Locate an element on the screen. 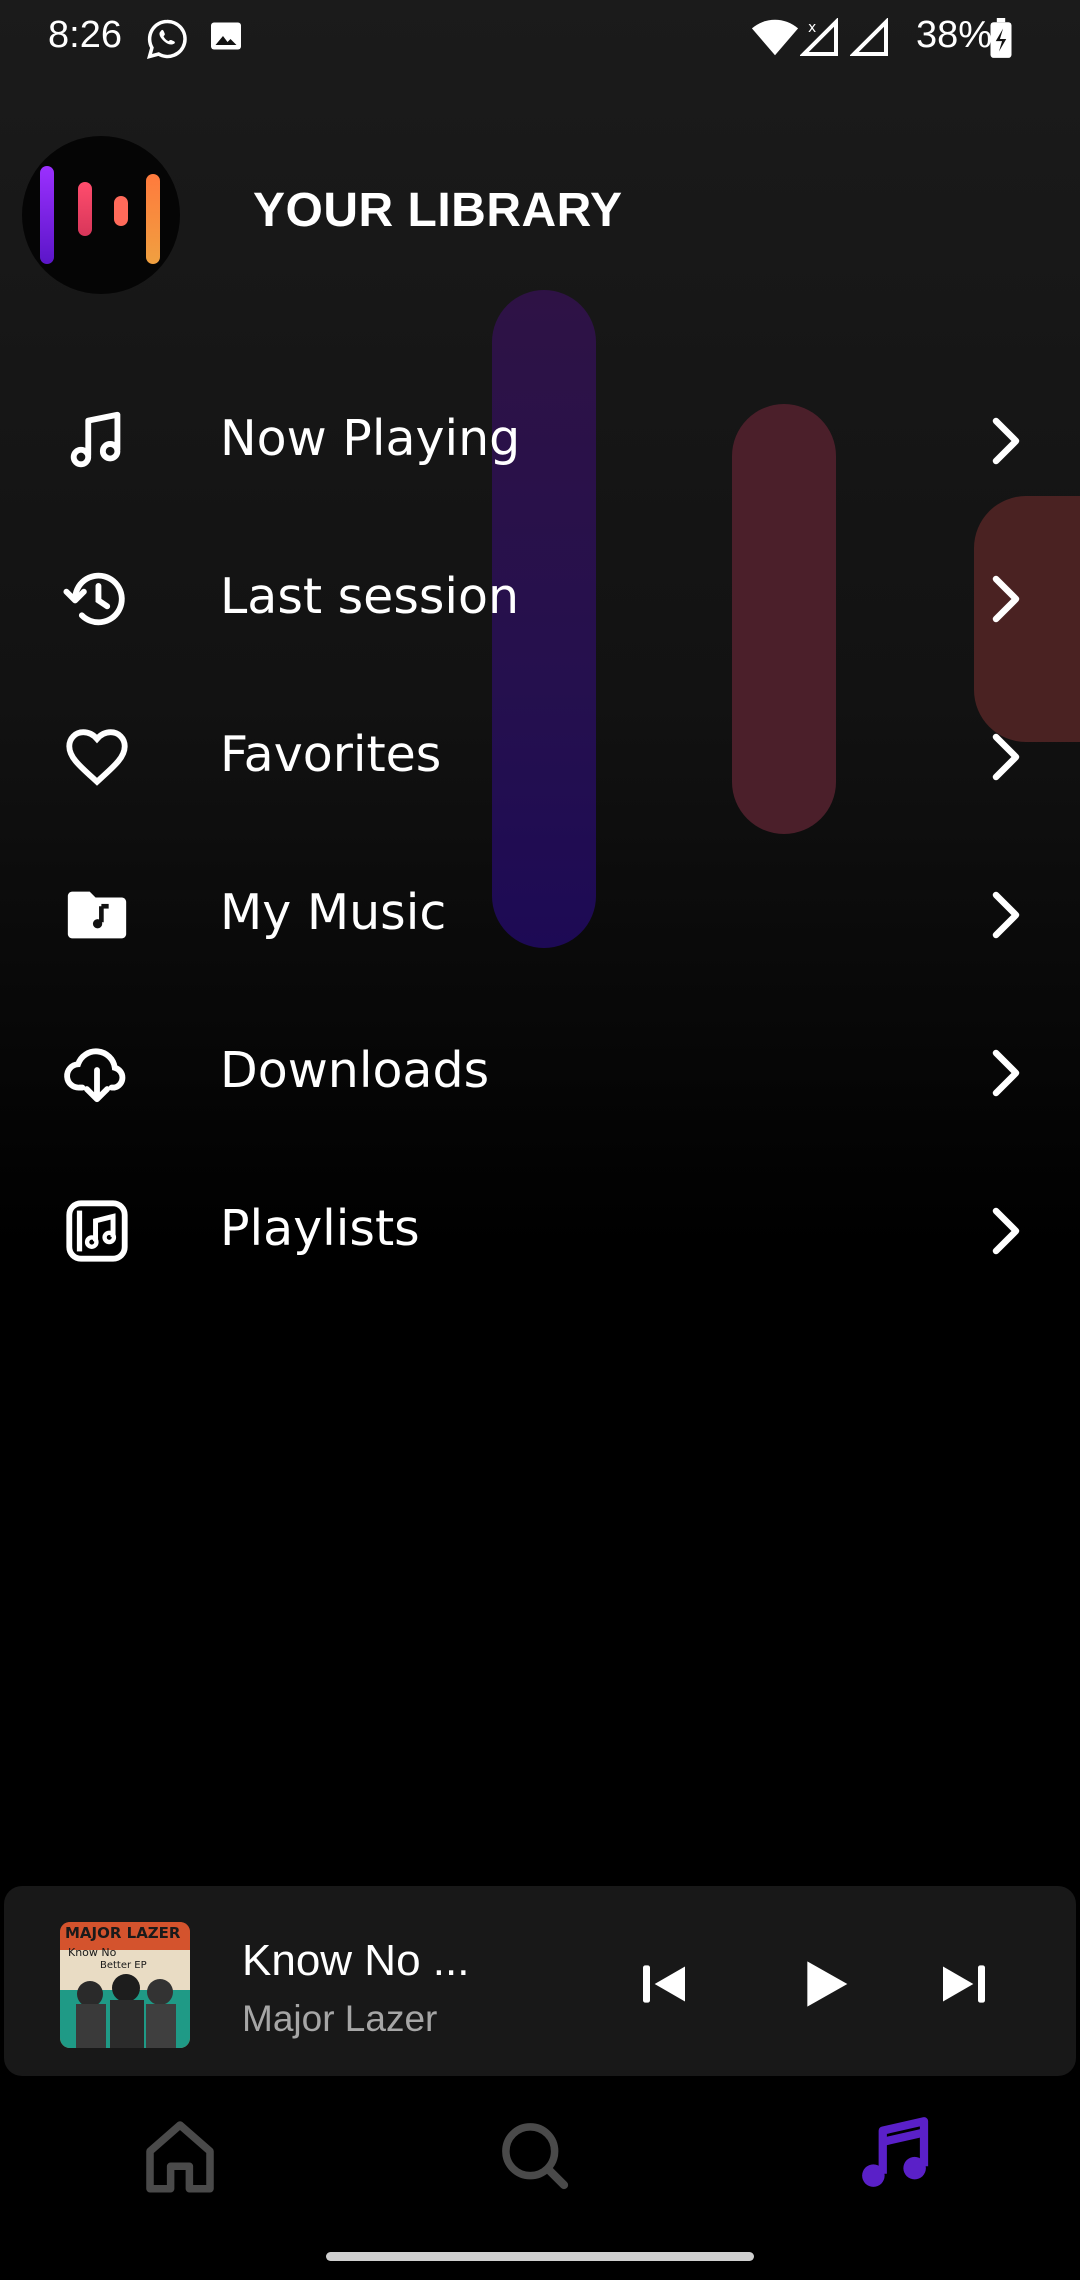 The height and width of the screenshot is (2280, 1080). track-artist: Major Lazer is located at coordinates (340, 2018).